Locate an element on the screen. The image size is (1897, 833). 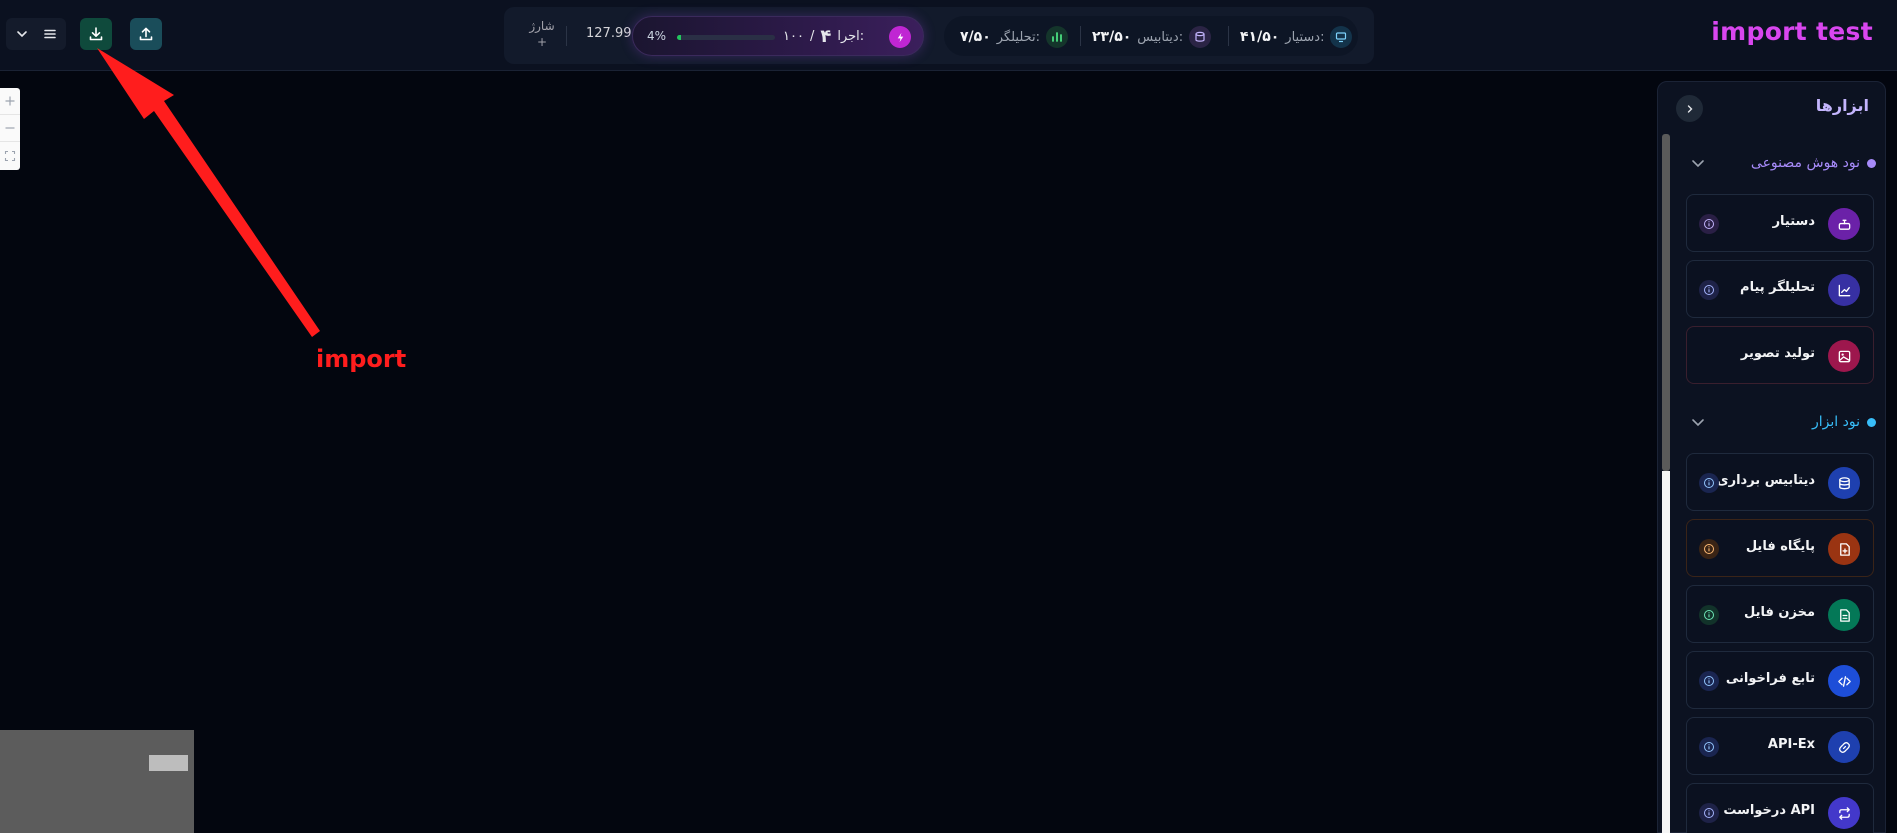
run-progress-bar is located at coordinates (726, 37).